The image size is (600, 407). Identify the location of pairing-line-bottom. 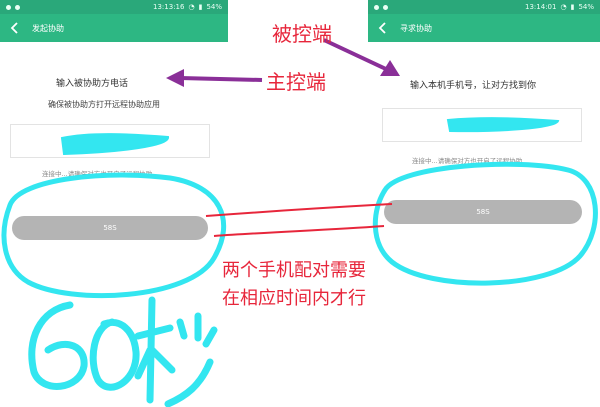
(299, 231).